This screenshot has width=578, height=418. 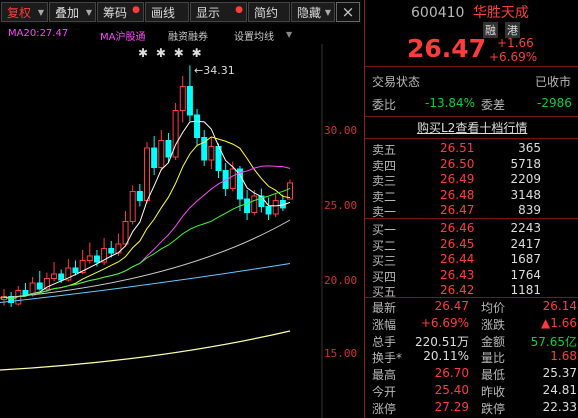 I want to click on stat-value: 26.70, so click(x=451, y=373).